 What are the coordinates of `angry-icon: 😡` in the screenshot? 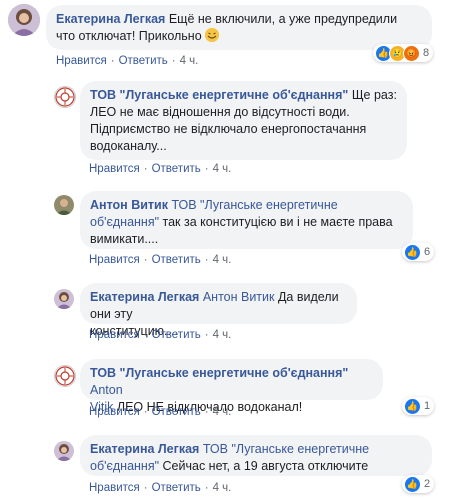 It's located at (411, 53).